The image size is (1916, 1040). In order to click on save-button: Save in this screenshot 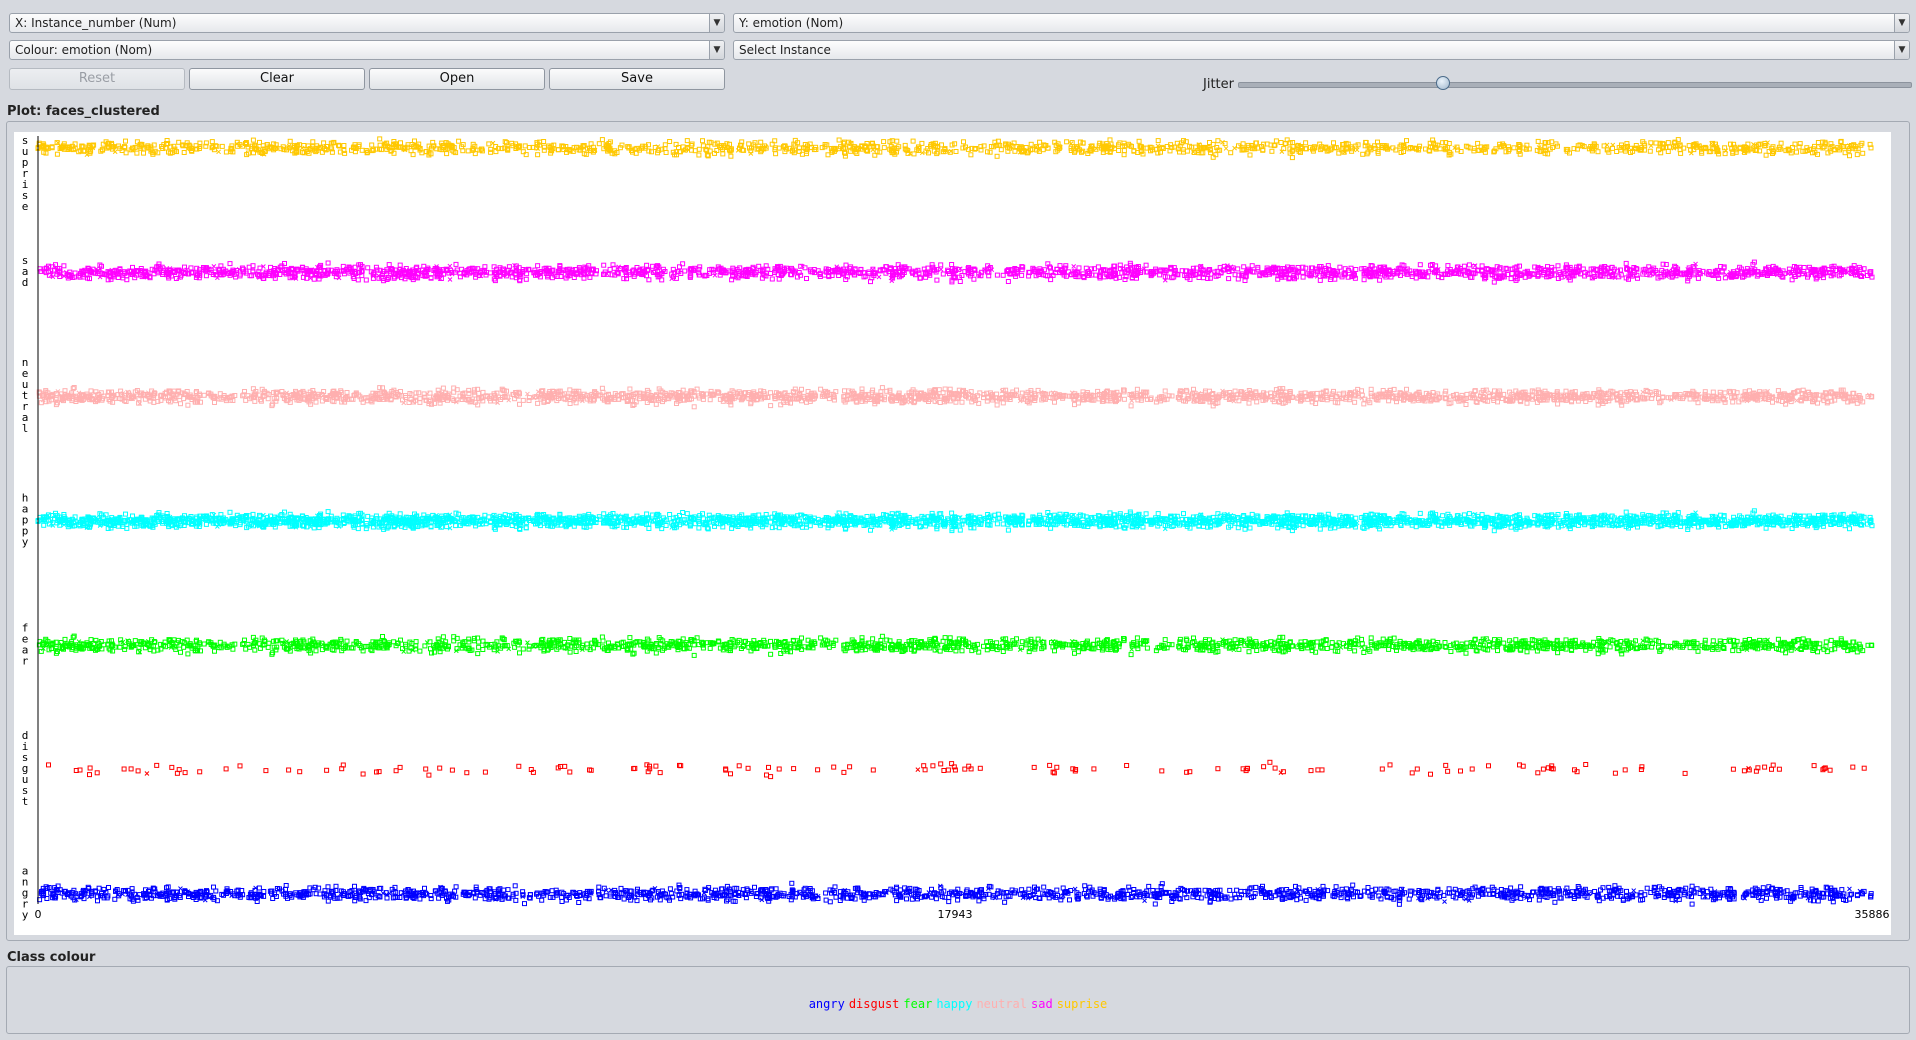, I will do `click(637, 79)`.